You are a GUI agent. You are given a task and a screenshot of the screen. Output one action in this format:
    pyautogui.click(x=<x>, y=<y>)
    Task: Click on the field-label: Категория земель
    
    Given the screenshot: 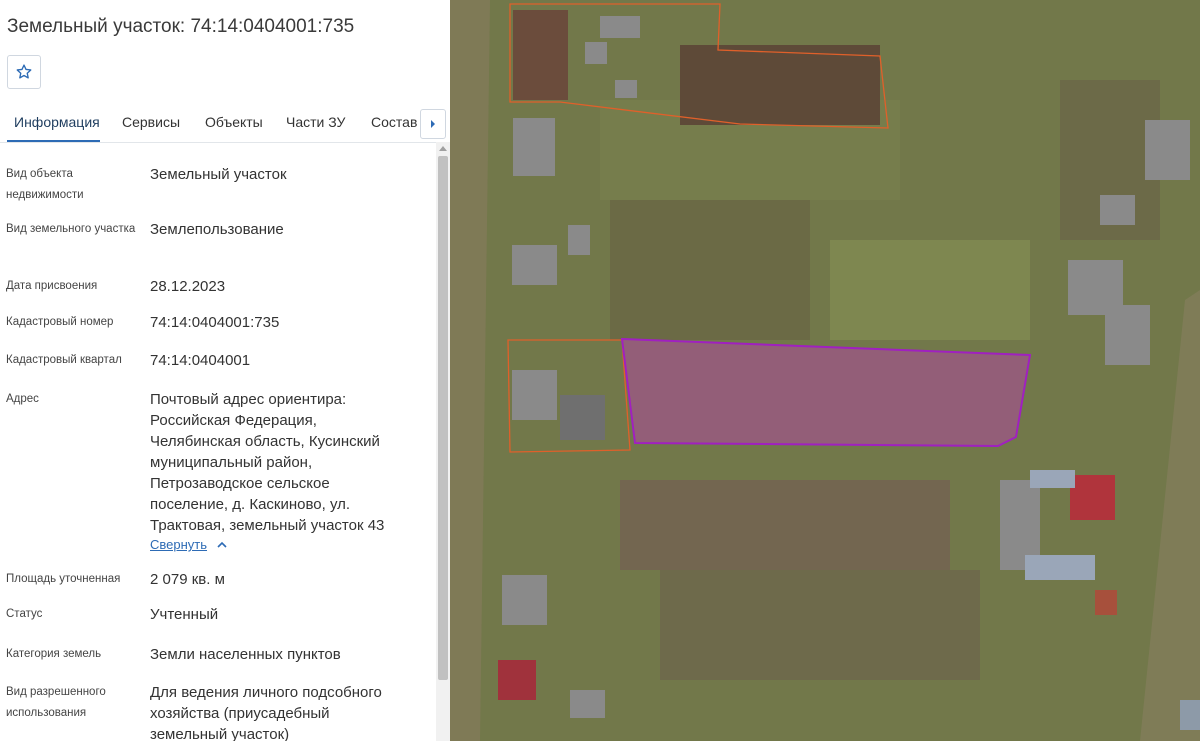 What is the action you would take?
    pyautogui.click(x=54, y=654)
    